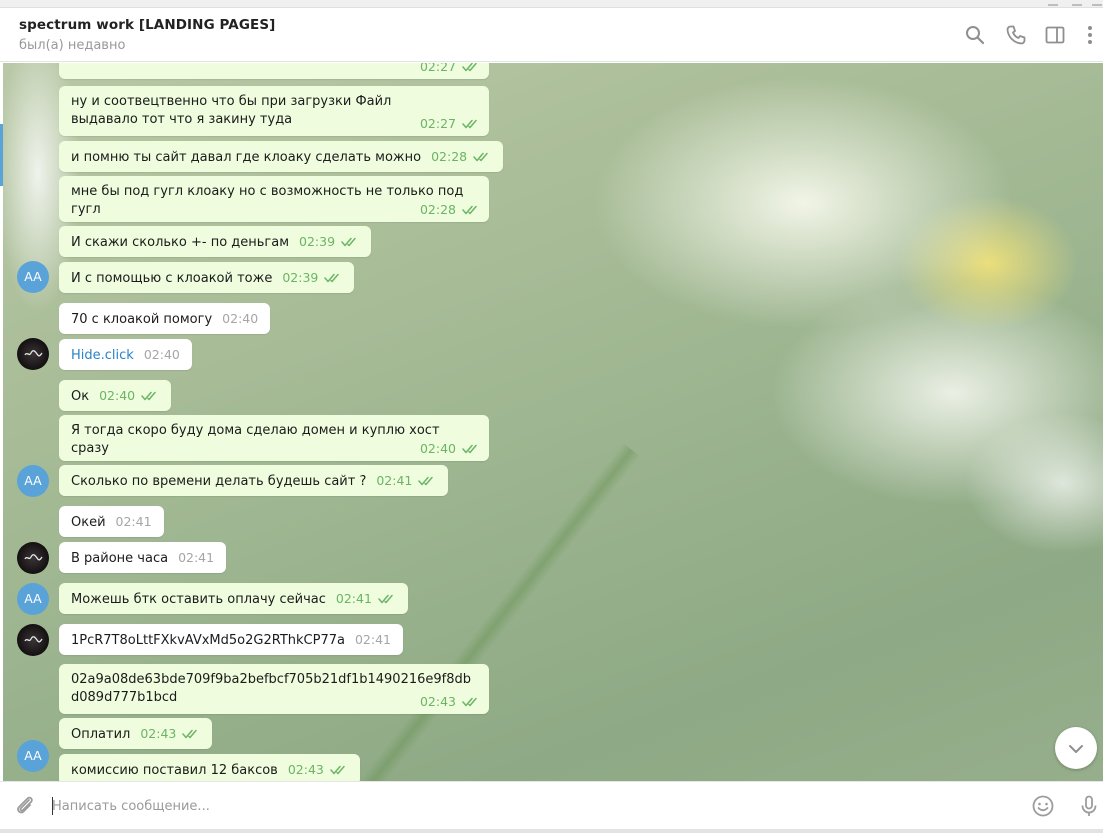 The width and height of the screenshot is (1103, 833). I want to click on message-bubble-outgoing: И с помощью с клоакой тоже 02:39, so click(207, 277).